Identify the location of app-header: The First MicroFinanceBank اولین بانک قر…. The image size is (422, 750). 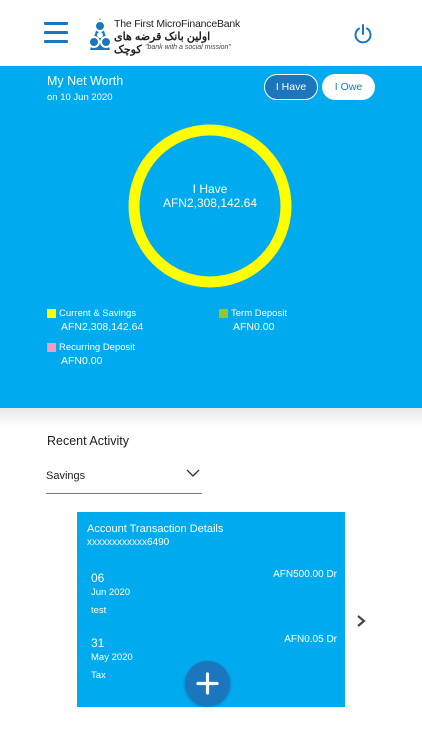
(211, 33).